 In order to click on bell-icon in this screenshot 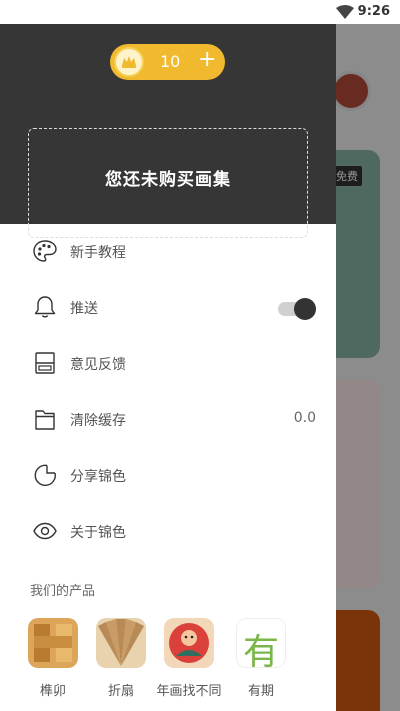, I will do `click(45, 307)`.